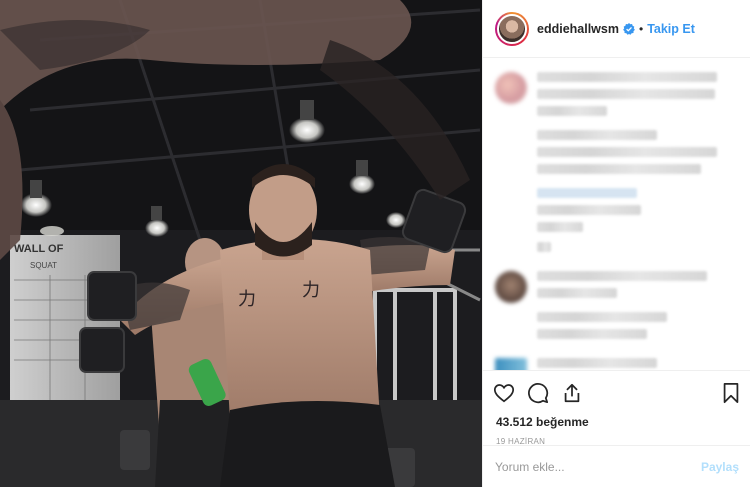 This screenshot has width=750, height=487. What do you see at coordinates (39, 249) in the screenshot?
I see `wall-sign-text: WALL OF` at bounding box center [39, 249].